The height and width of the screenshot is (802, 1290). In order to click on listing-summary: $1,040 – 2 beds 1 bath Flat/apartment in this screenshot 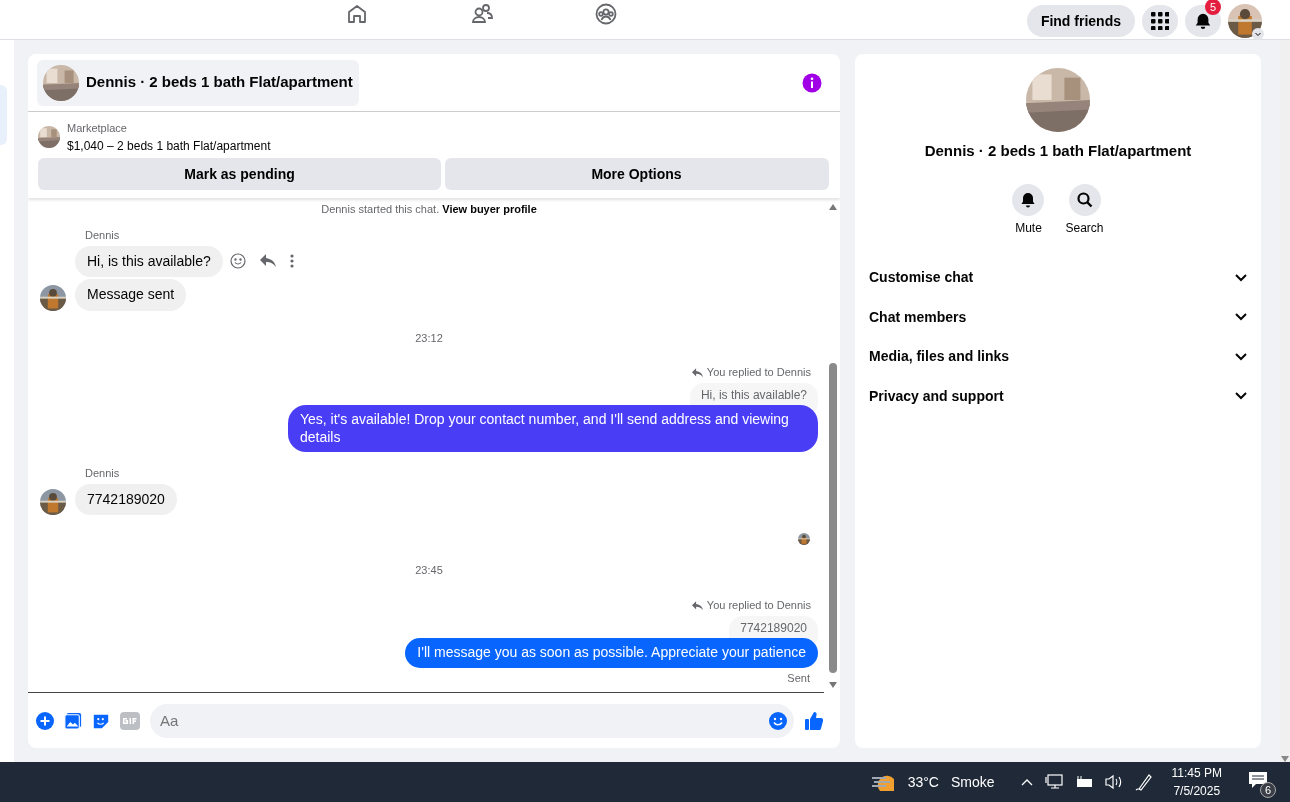, I will do `click(169, 146)`.